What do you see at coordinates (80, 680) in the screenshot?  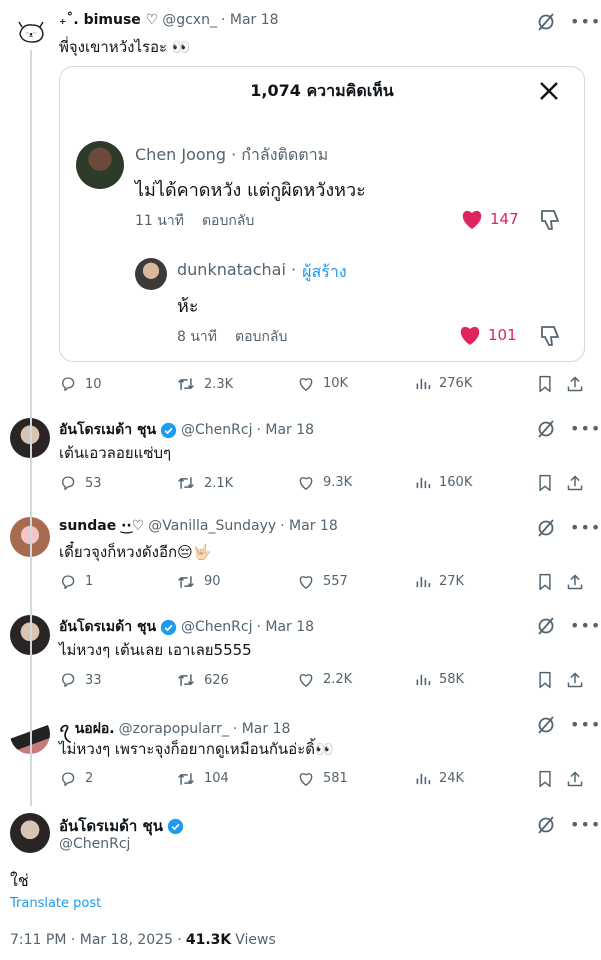 I see `reply-button: 33` at bounding box center [80, 680].